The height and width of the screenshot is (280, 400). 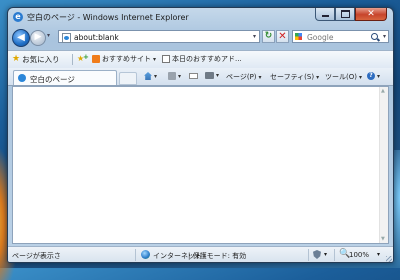 I want to click on maximize-button, so click(x=345, y=14).